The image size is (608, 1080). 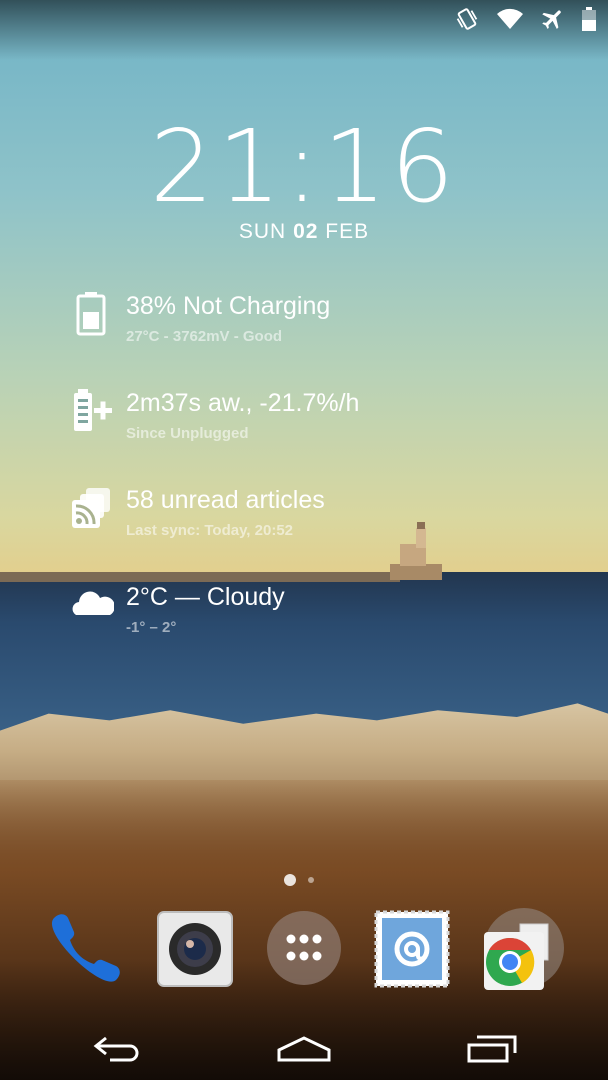 I want to click on battery-usage-icon, so click(x=93, y=410).